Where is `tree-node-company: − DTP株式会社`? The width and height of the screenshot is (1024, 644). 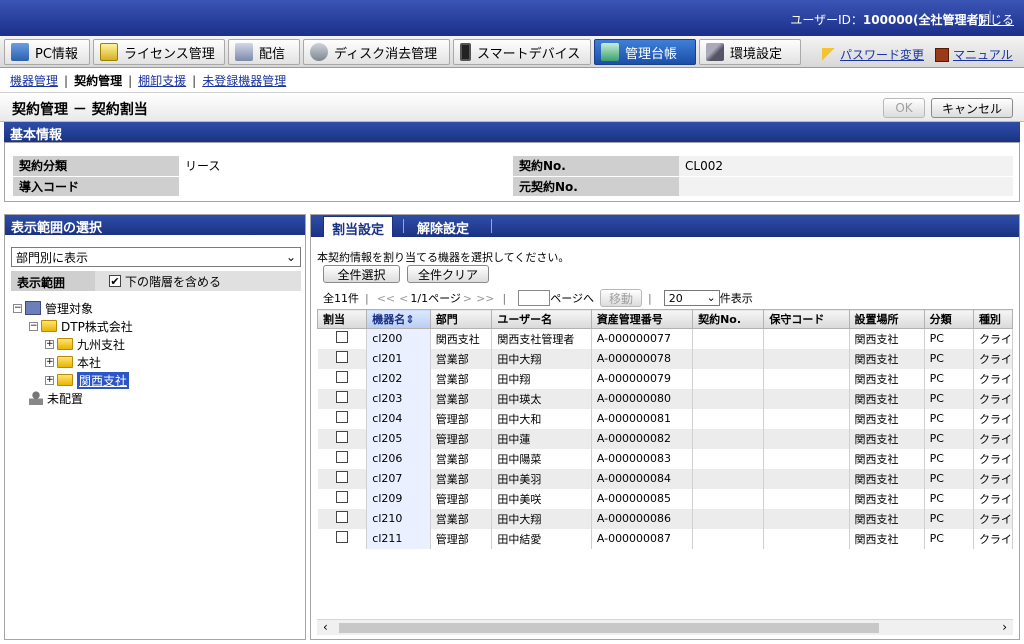
tree-node-company: − DTP株式会社 is located at coordinates (73, 326).